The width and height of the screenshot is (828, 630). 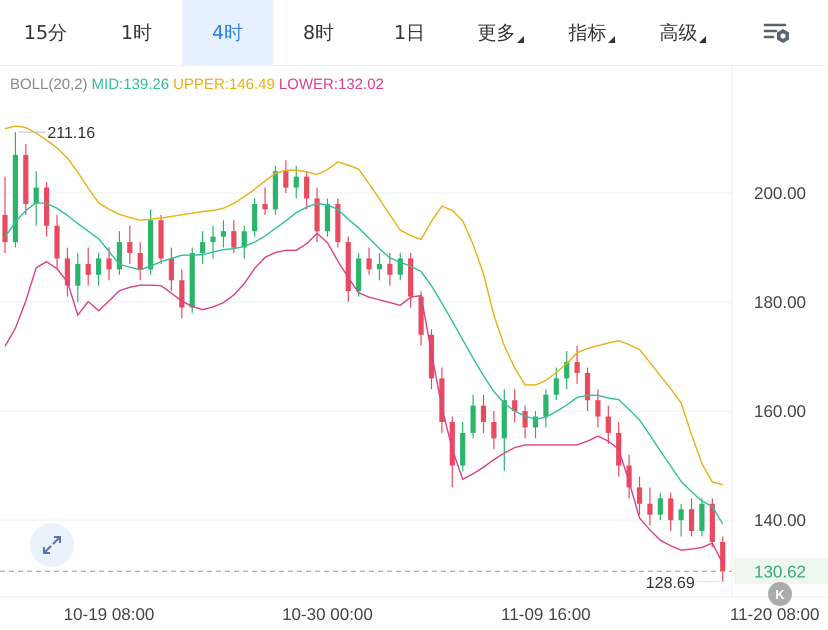 What do you see at coordinates (591, 32) in the screenshot?
I see `timeframe-tab: 指标` at bounding box center [591, 32].